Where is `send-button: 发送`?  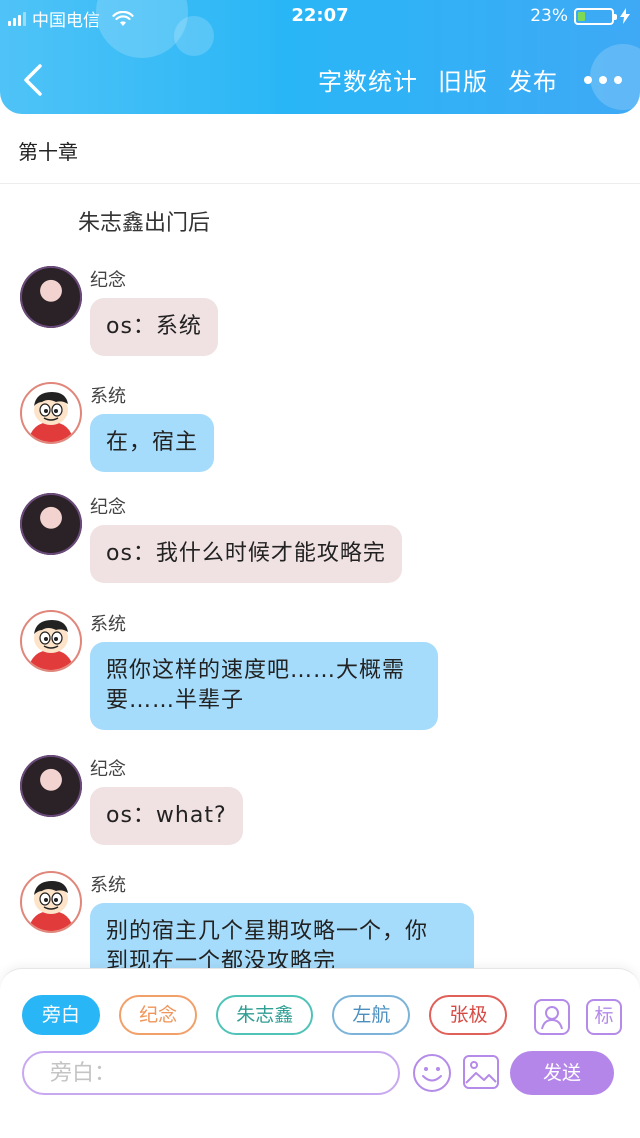
send-button: 发送 is located at coordinates (562, 1073).